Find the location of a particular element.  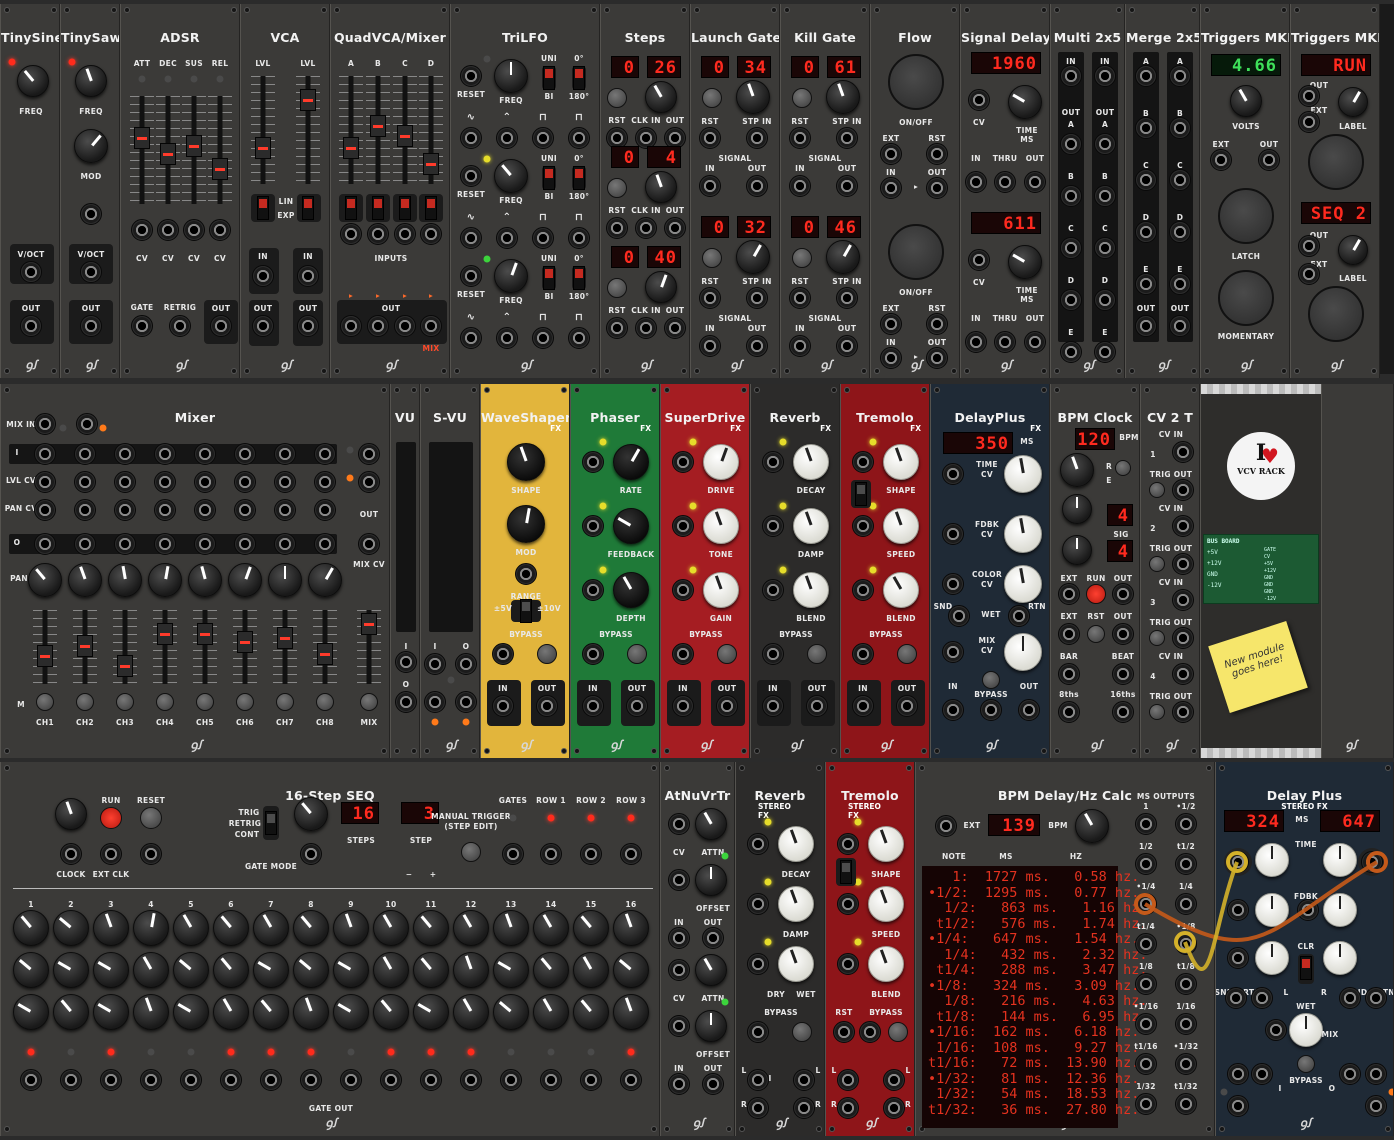

mix-cv-input is located at coordinates (1276, 1030).